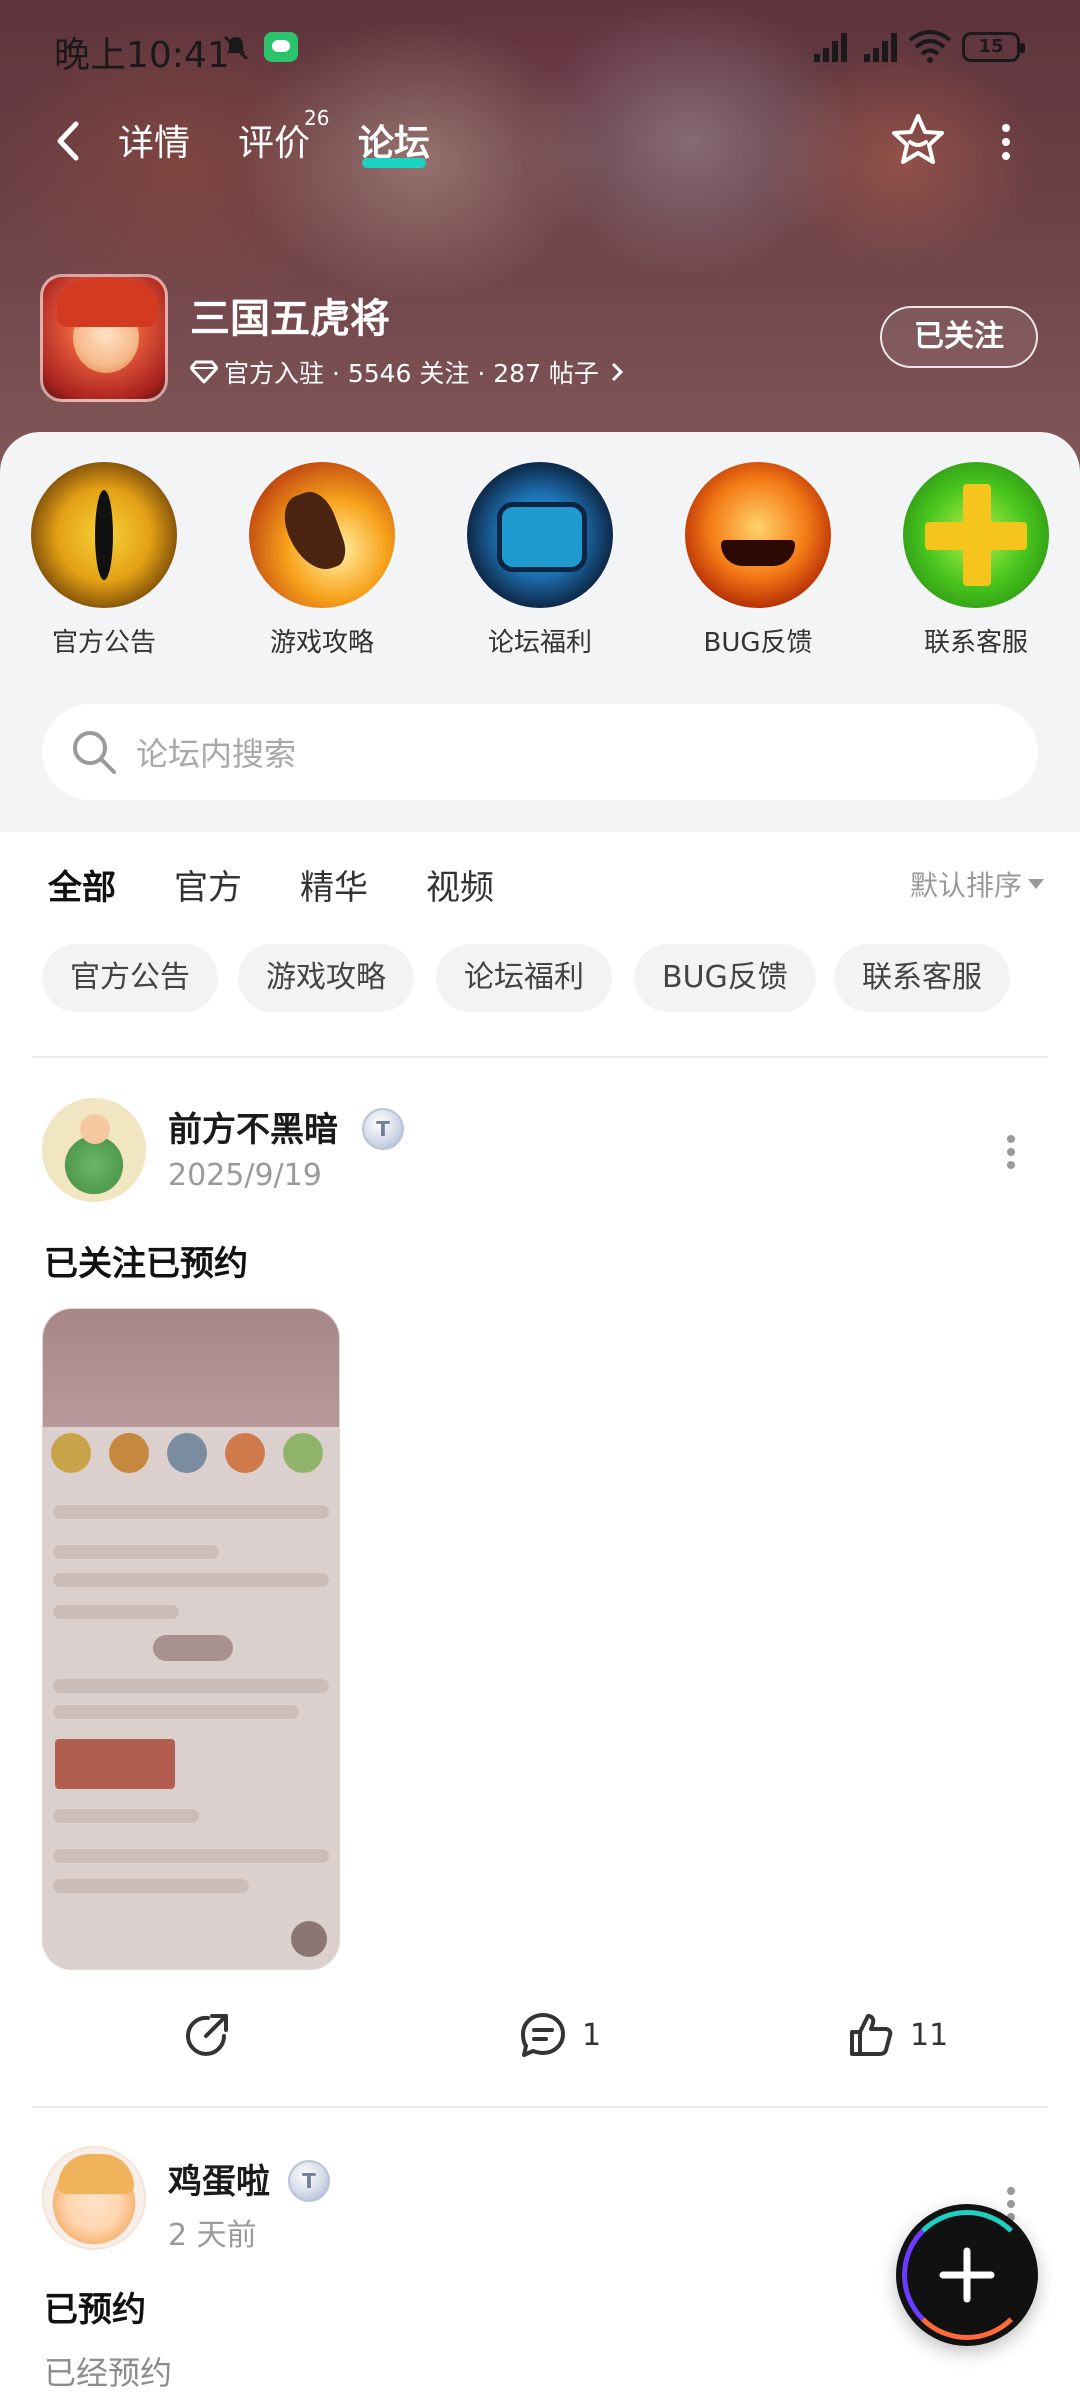  What do you see at coordinates (975, 643) in the screenshot?
I see `category-label: 联系客服` at bounding box center [975, 643].